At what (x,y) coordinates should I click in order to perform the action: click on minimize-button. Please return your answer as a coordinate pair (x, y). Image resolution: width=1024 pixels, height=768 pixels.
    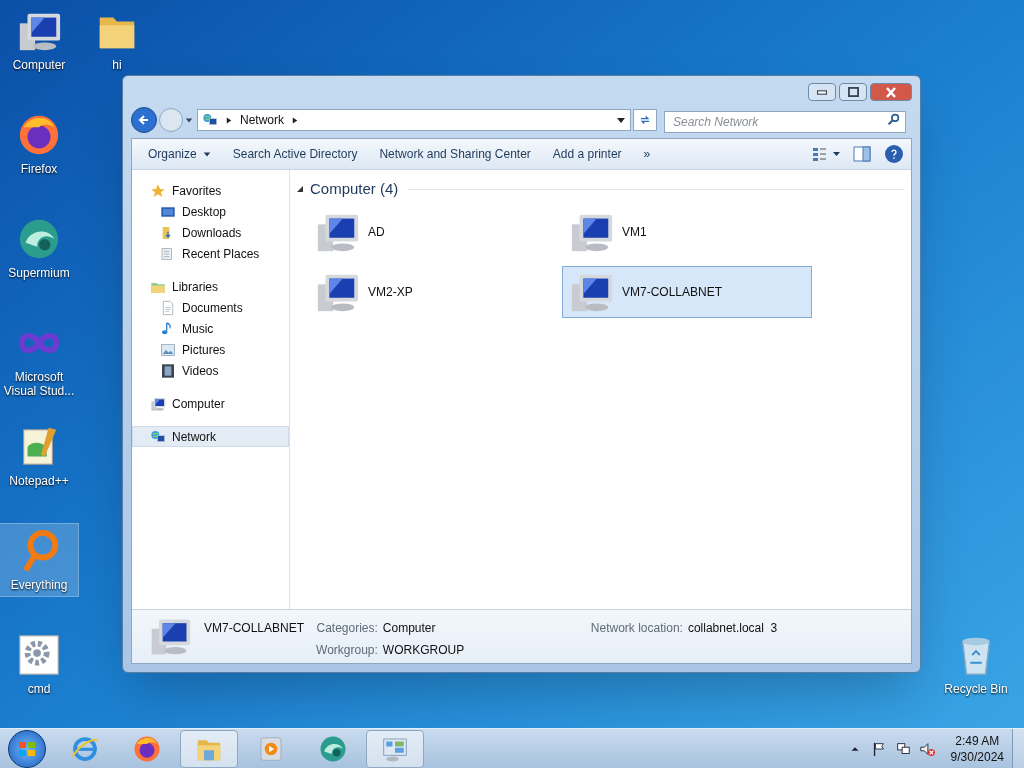
    Looking at the image, I should click on (822, 92).